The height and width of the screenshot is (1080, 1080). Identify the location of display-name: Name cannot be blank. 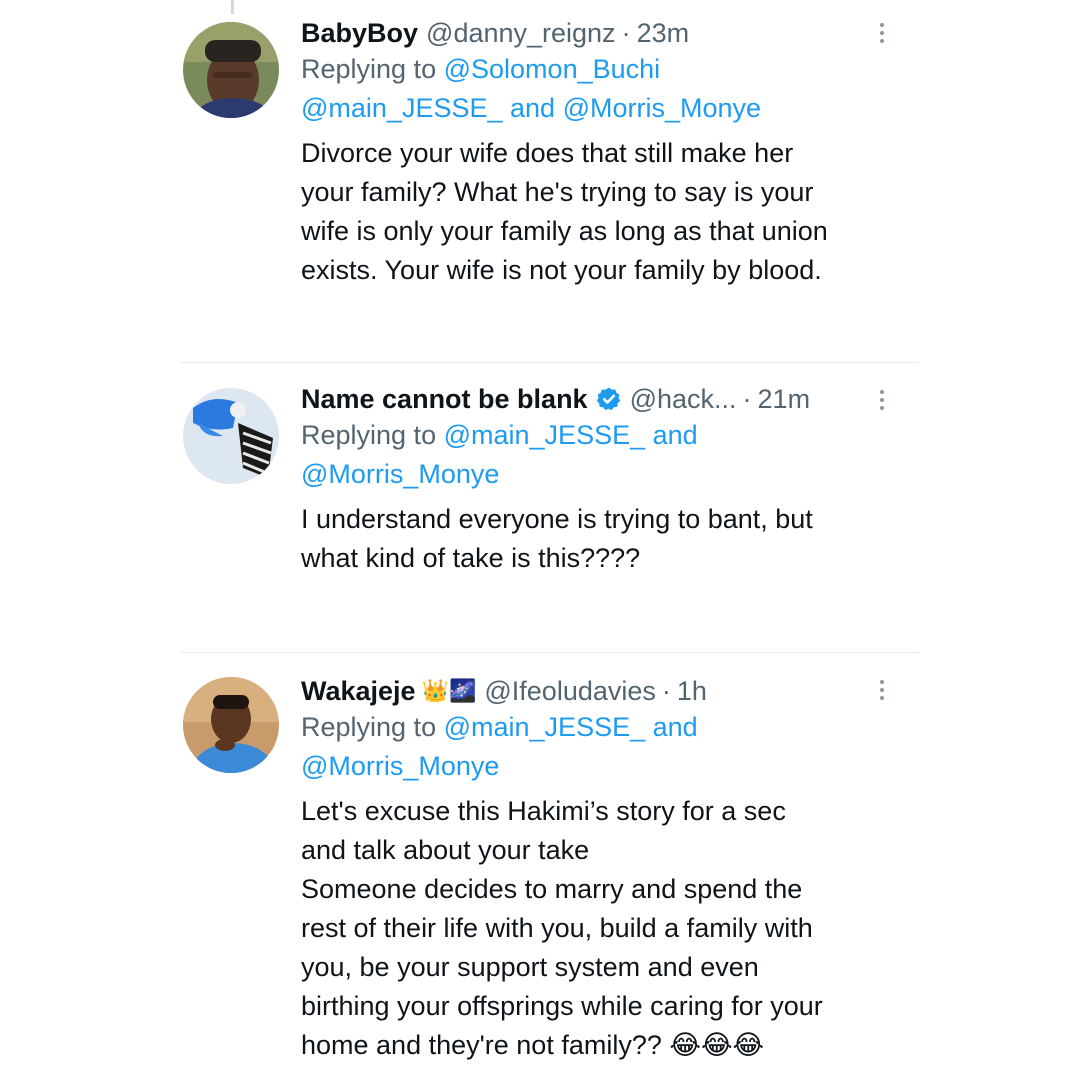
(444, 399).